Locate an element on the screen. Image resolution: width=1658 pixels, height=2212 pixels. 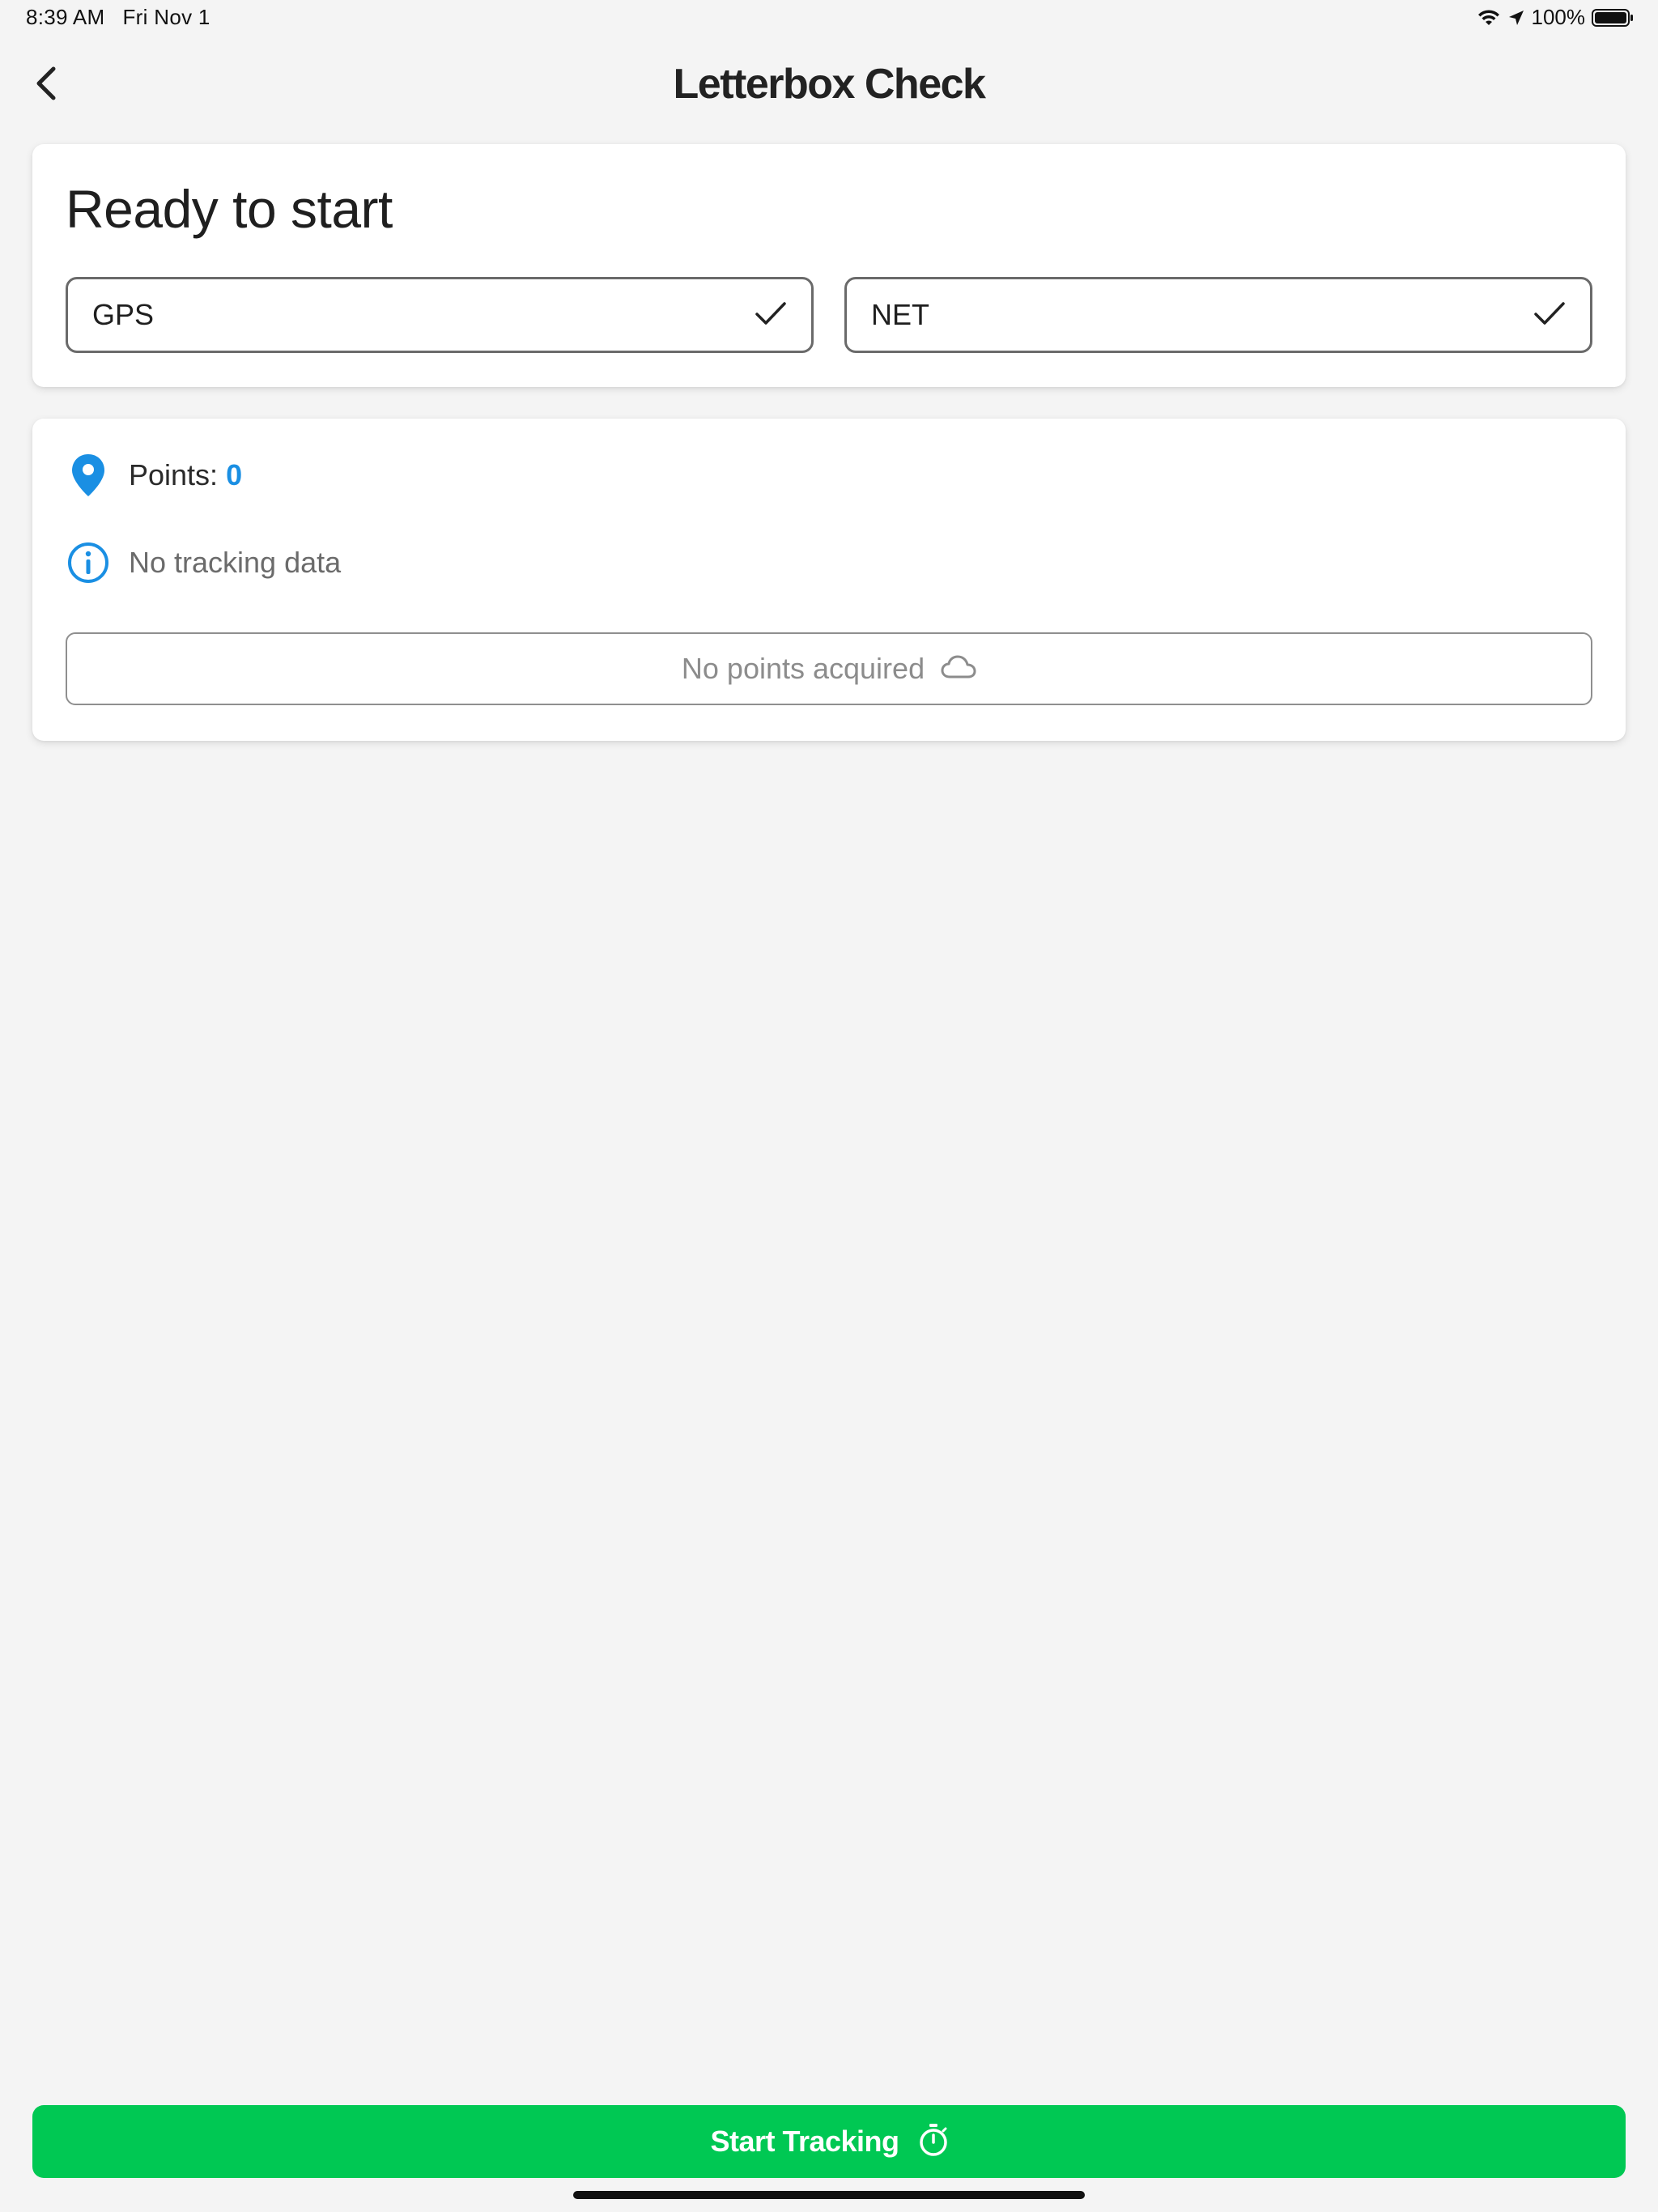
home-indicator is located at coordinates (829, 2195).